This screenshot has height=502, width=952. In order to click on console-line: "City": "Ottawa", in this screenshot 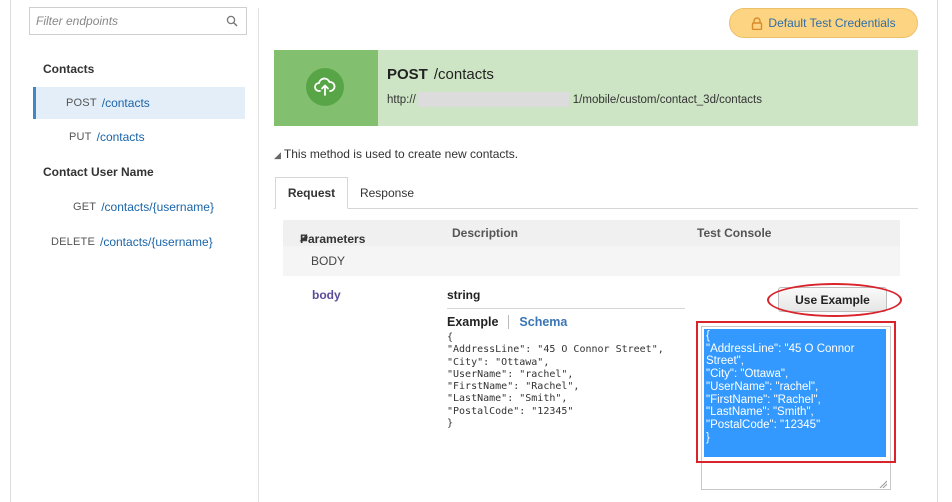, I will do `click(747, 374)`.